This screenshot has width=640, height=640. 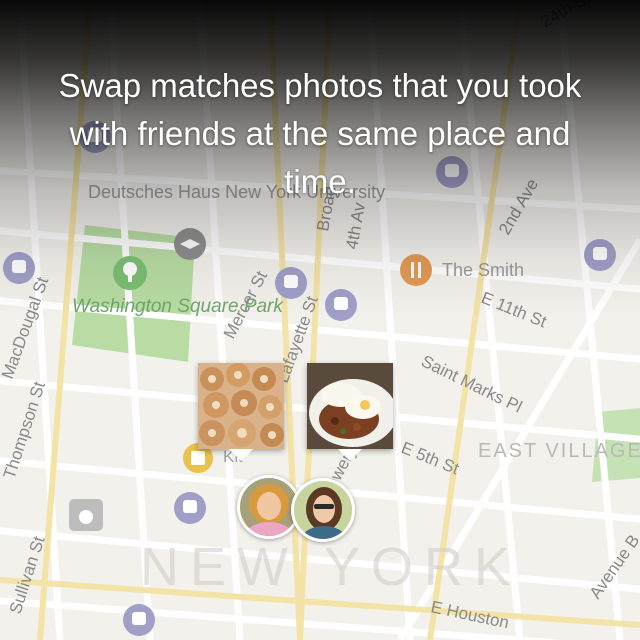 I want to click on neighborhood-label: EAST VILLAGE, so click(x=559, y=451).